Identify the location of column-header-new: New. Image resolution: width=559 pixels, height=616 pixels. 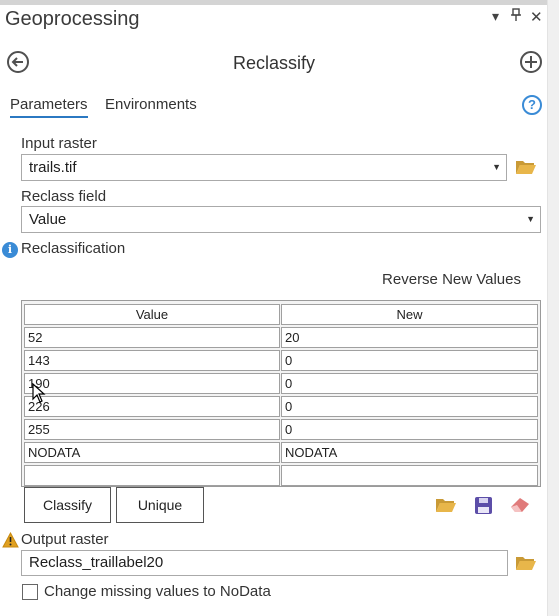
(409, 314).